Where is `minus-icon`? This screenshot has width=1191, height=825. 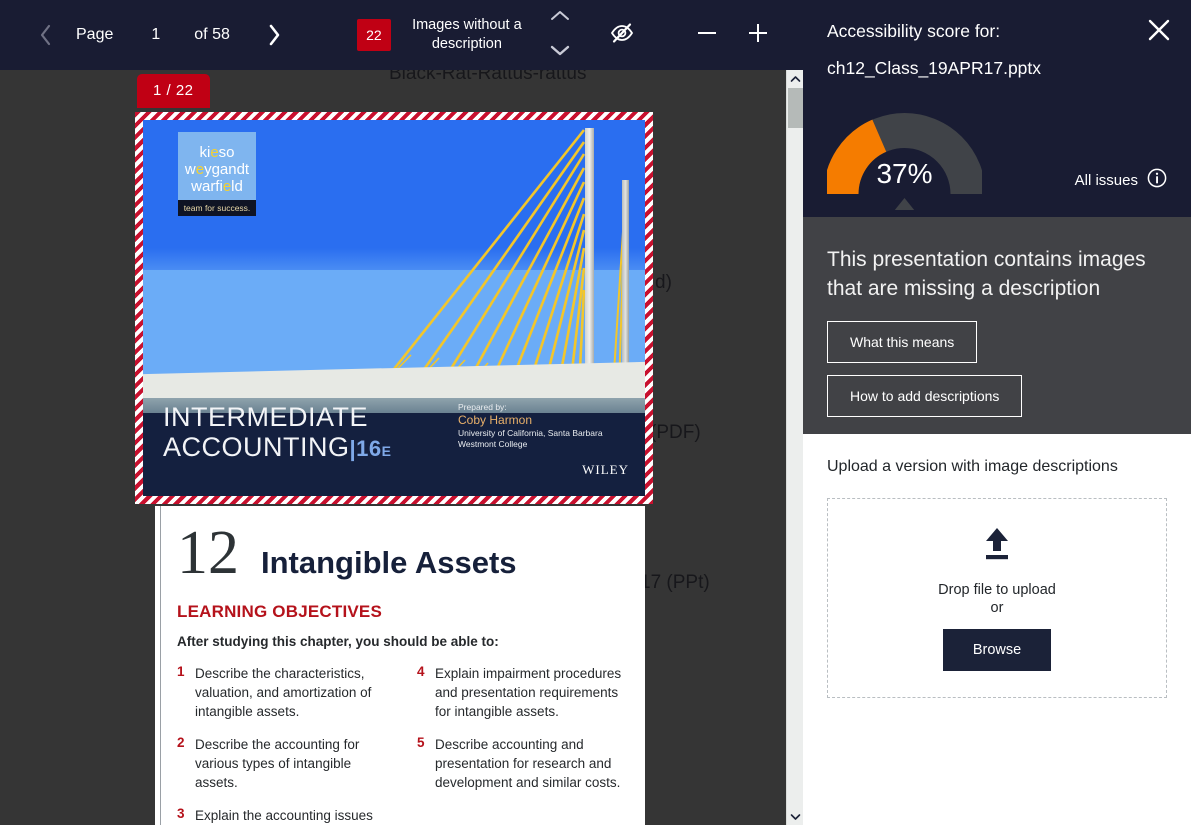
minus-icon is located at coordinates (707, 35).